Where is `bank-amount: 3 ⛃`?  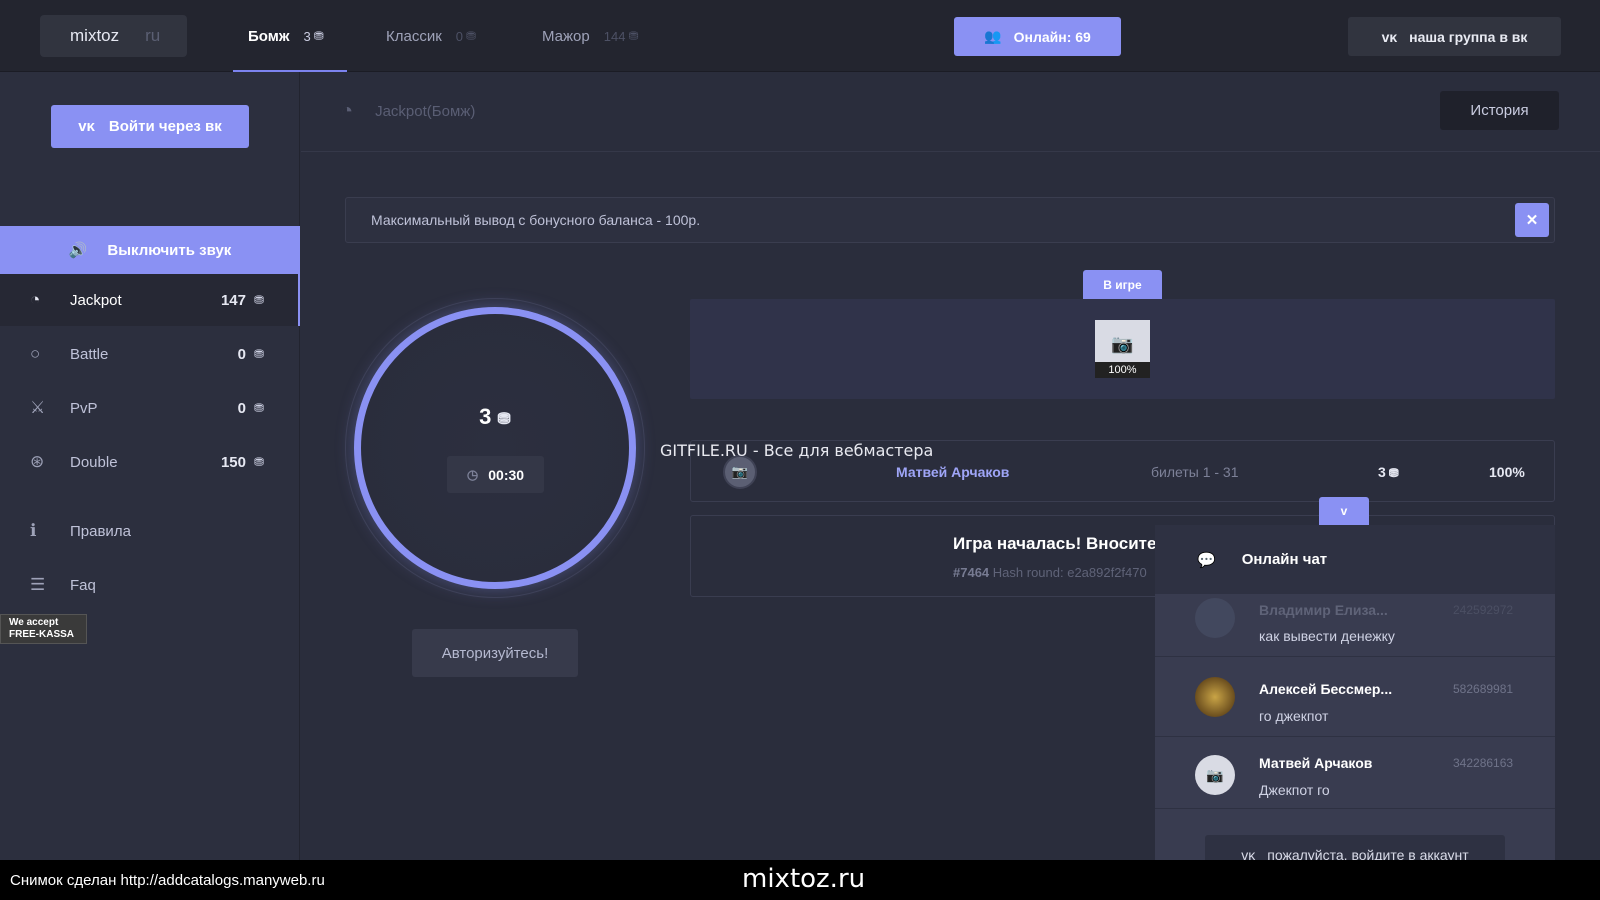
bank-amount: 3 ⛃ is located at coordinates (495, 417).